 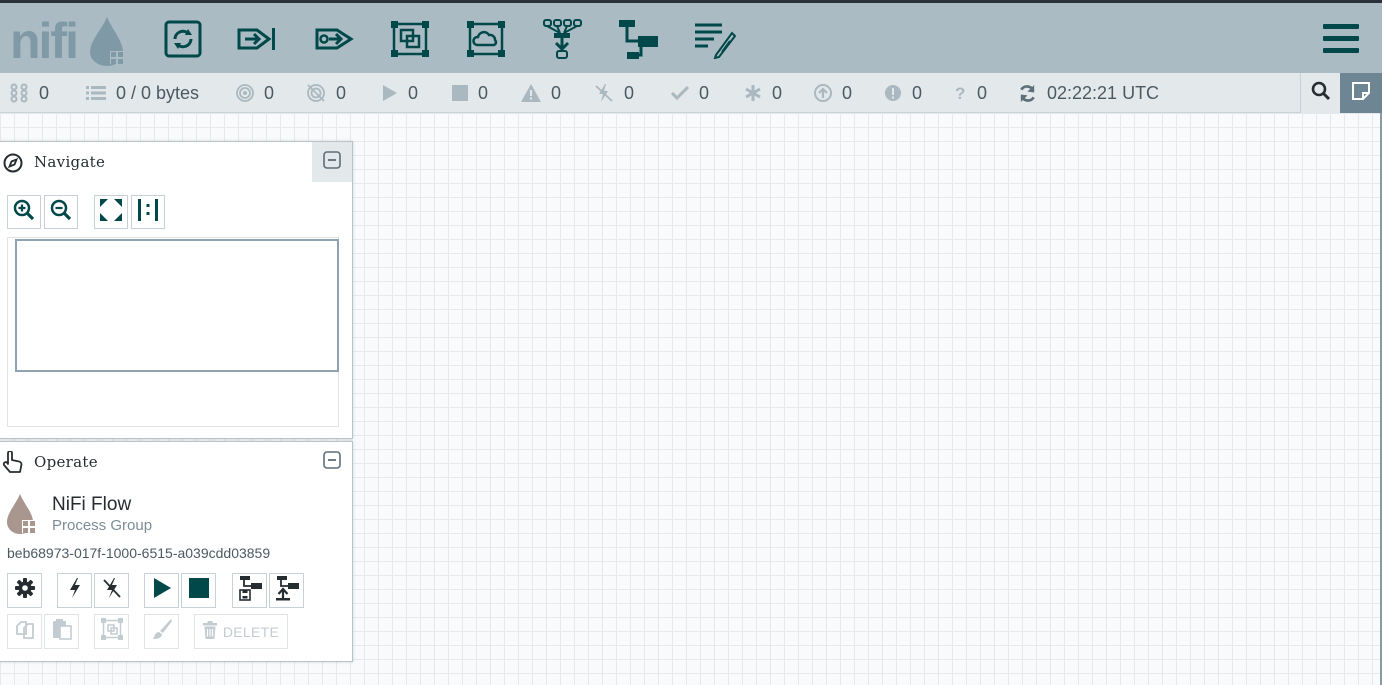 What do you see at coordinates (66, 462) in the screenshot?
I see `operate-panel-title: Operate` at bounding box center [66, 462].